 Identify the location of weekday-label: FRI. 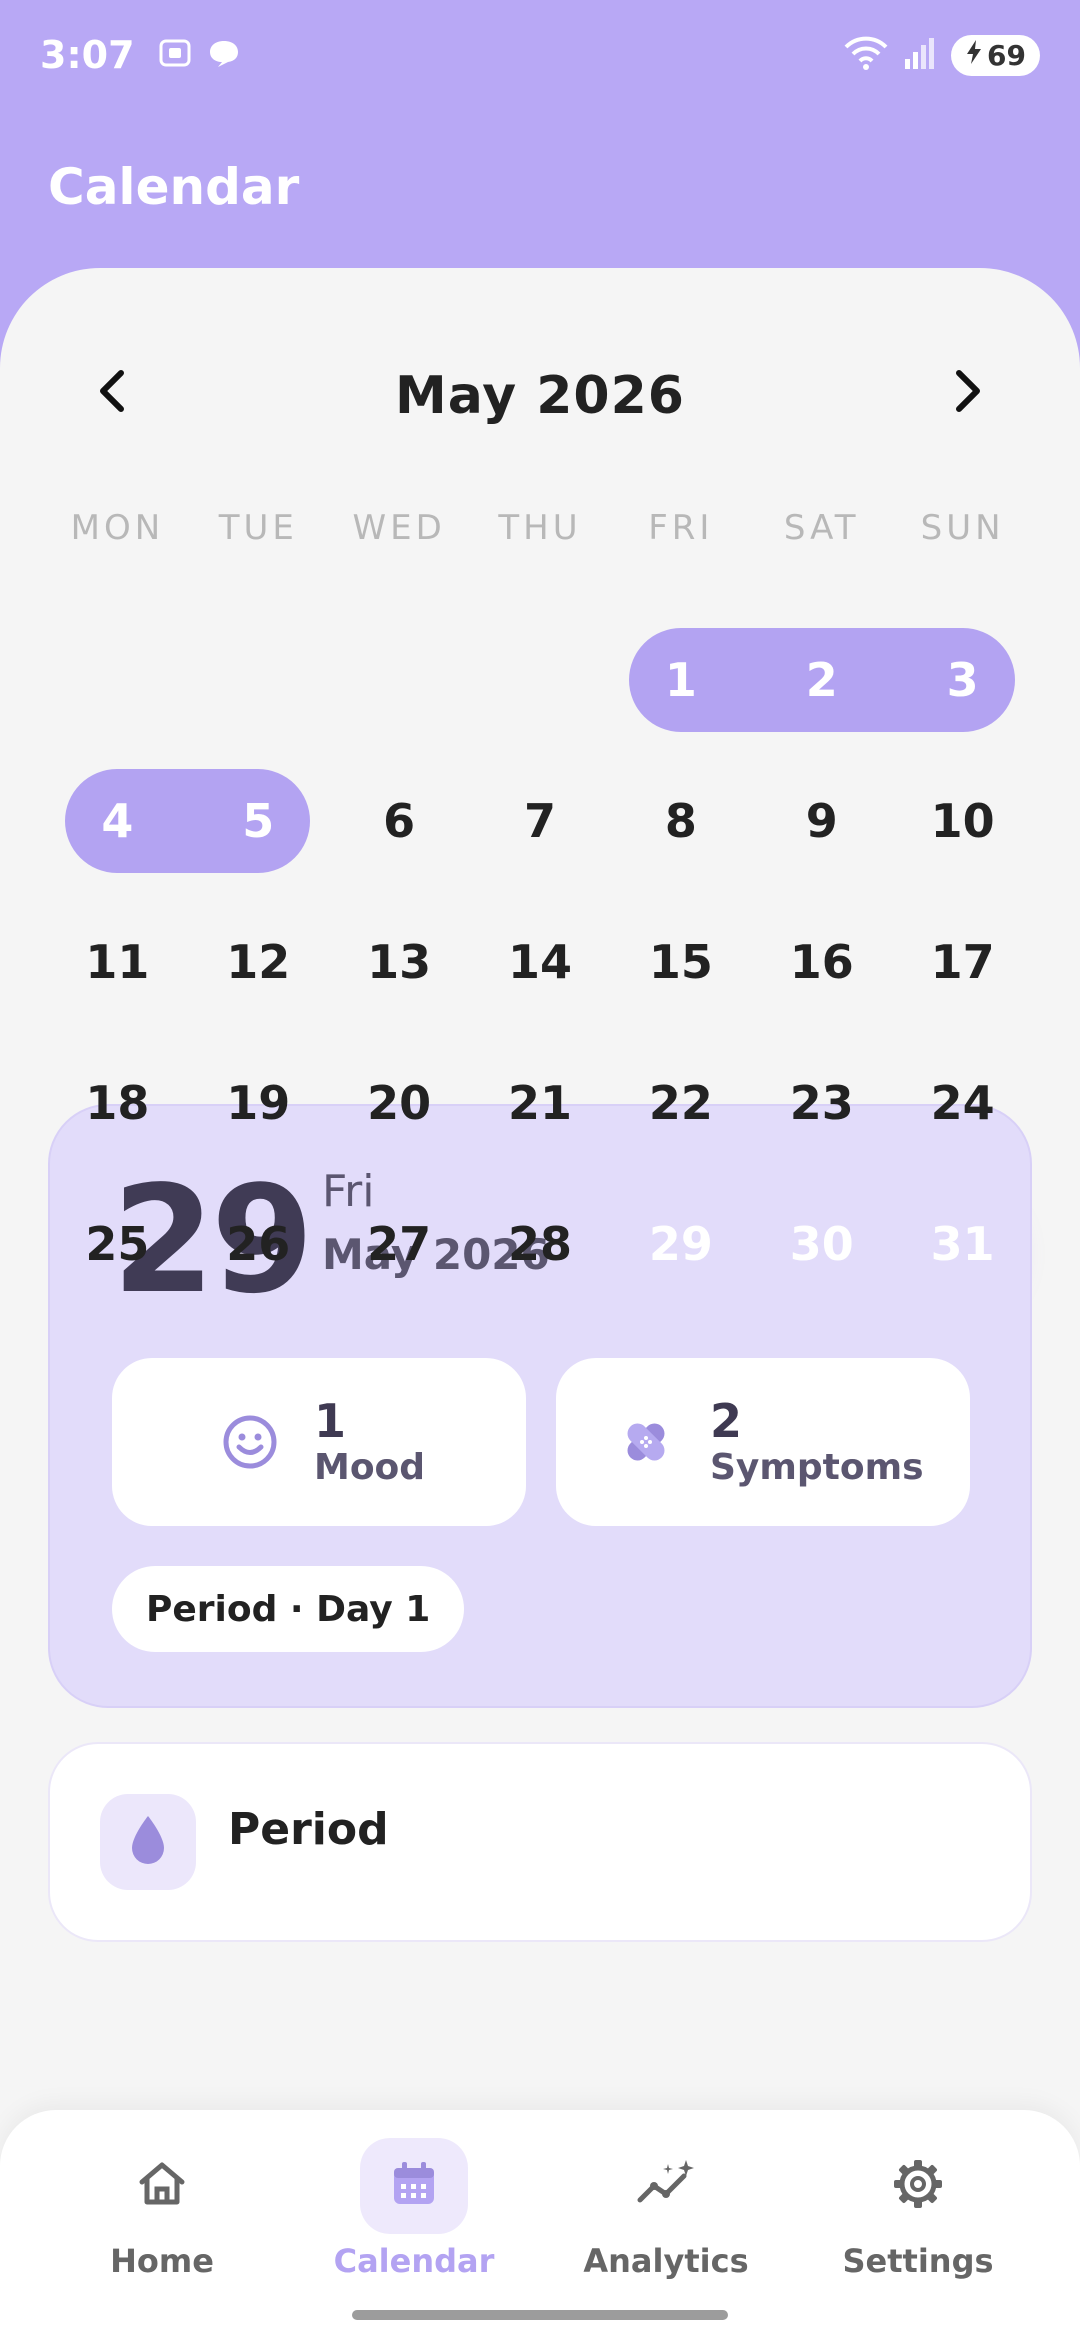
(681, 528).